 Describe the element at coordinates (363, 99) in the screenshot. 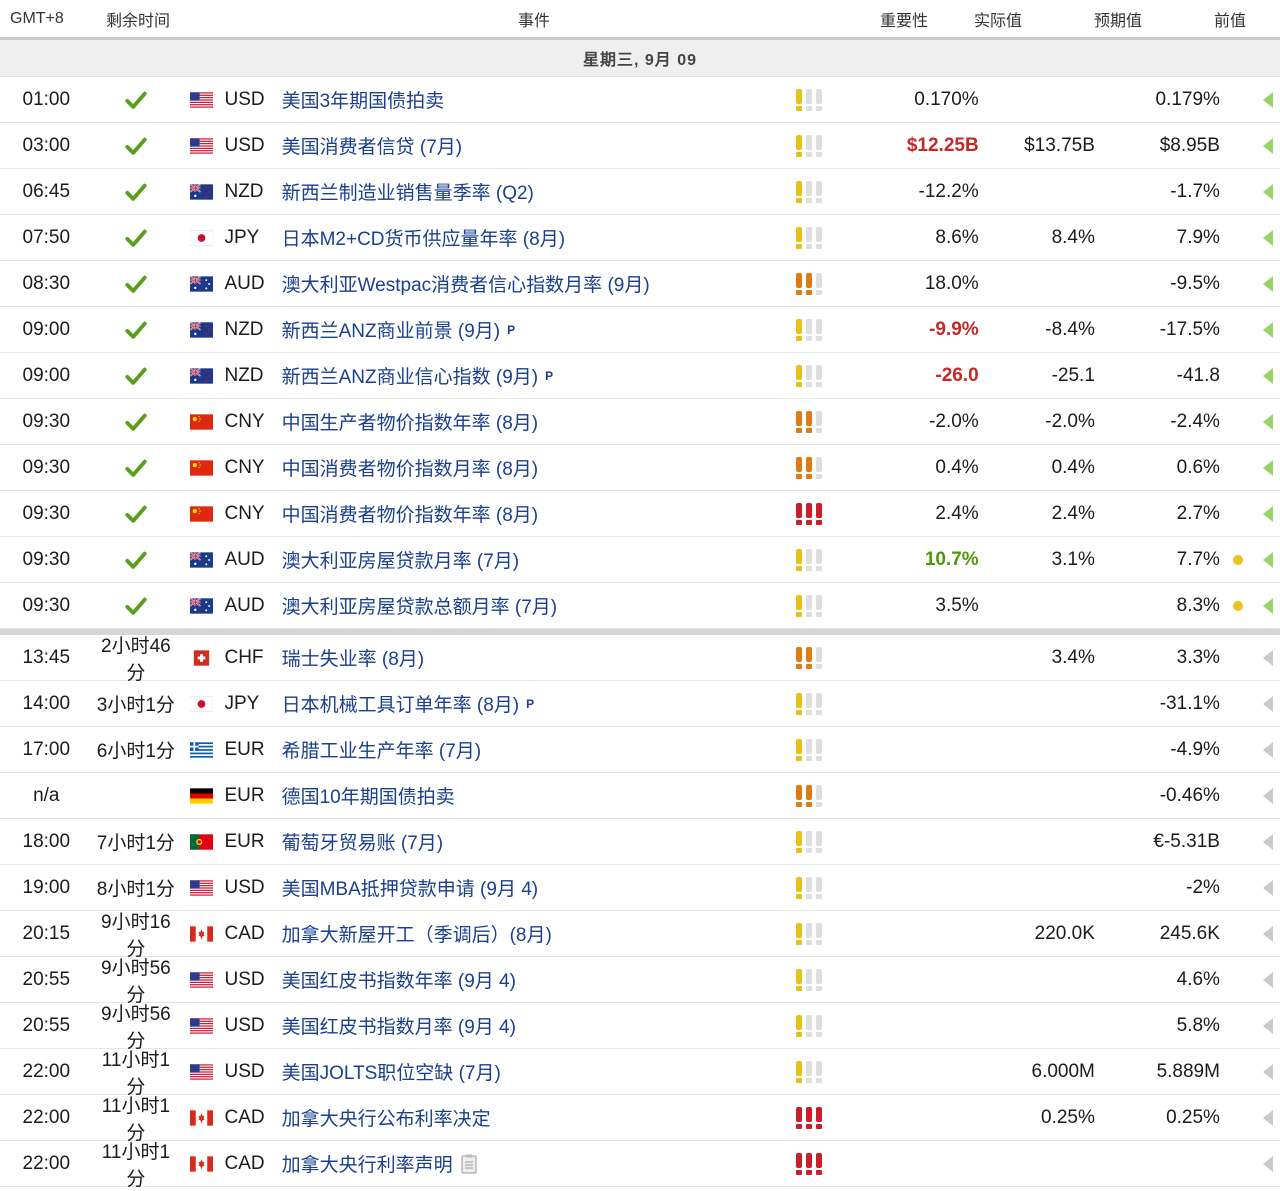

I see `event-name: 美国3年期国债拍卖` at that location.